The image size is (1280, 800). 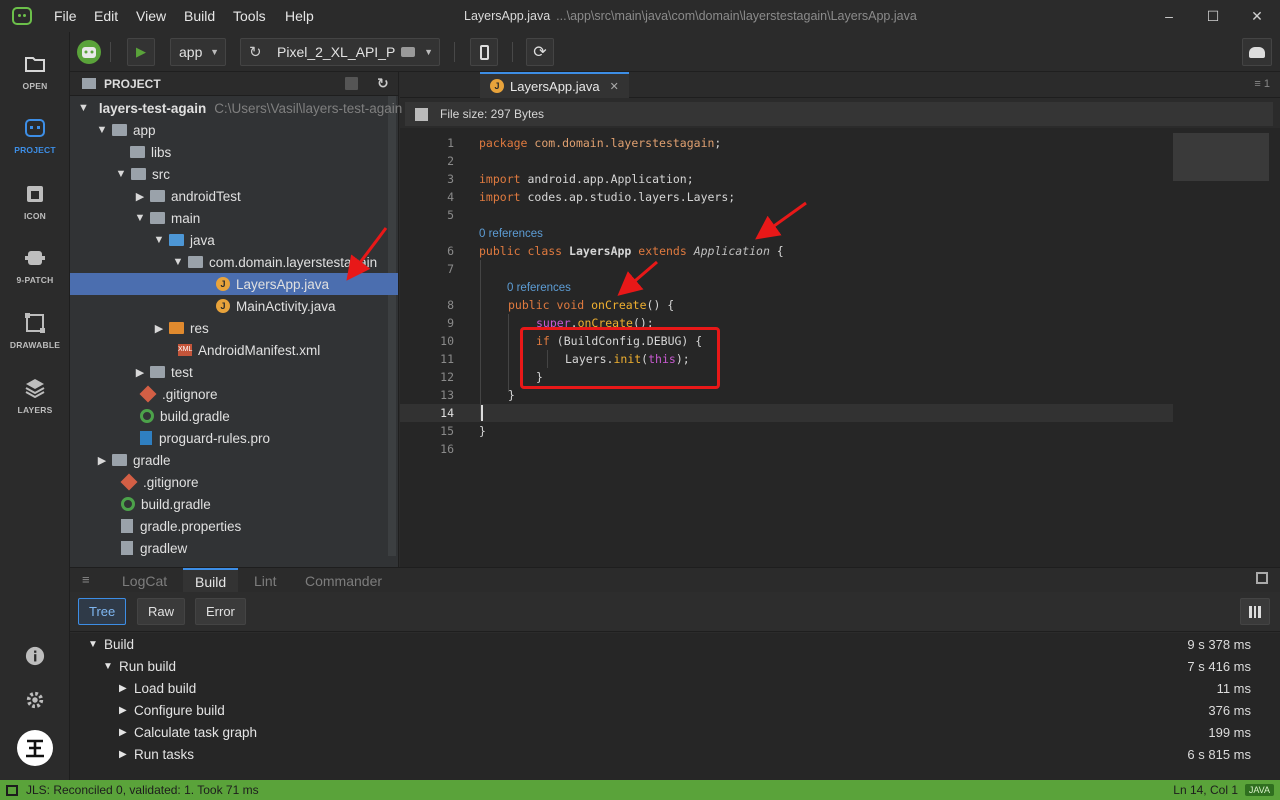 I want to click on info-button, so click(x=35, y=657).